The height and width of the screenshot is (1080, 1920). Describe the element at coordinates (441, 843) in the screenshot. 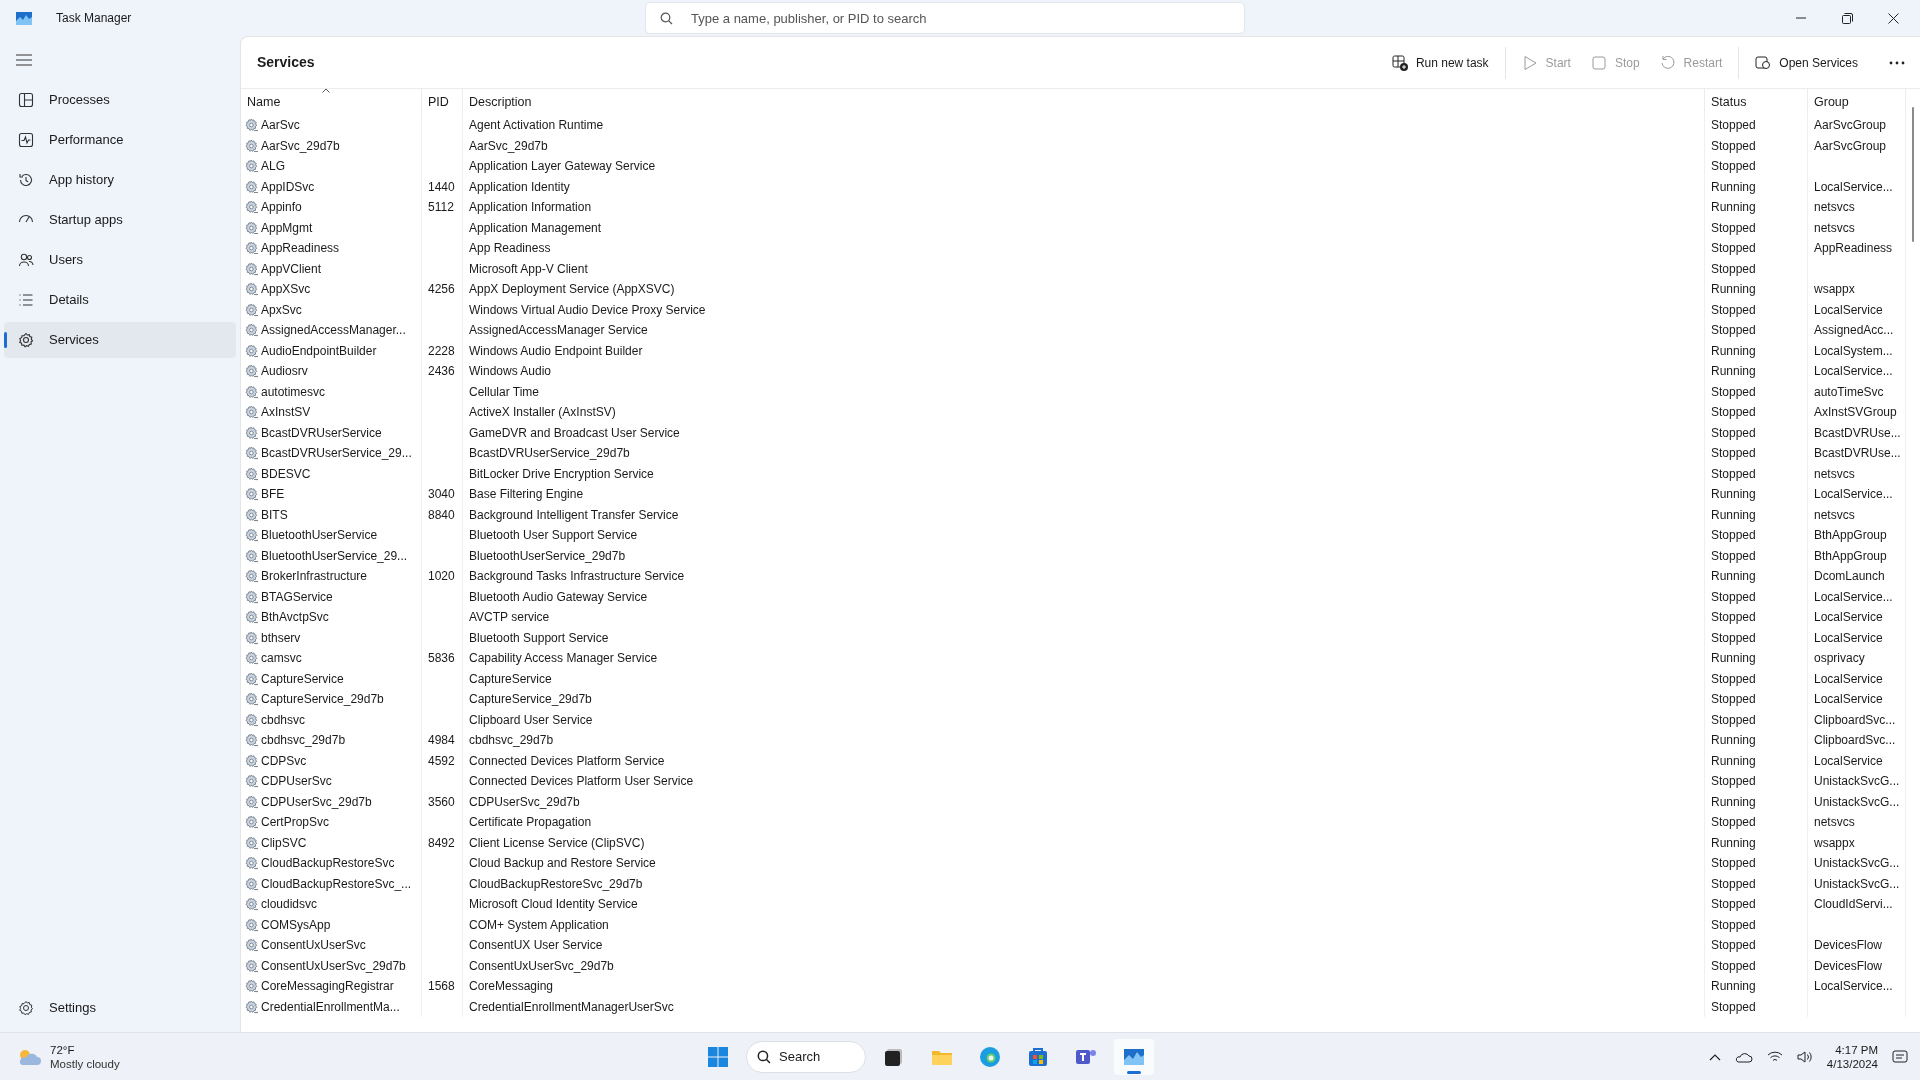

I see `table-cell-text: 8492` at that location.